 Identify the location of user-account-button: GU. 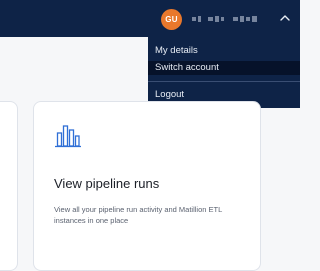
(209, 19).